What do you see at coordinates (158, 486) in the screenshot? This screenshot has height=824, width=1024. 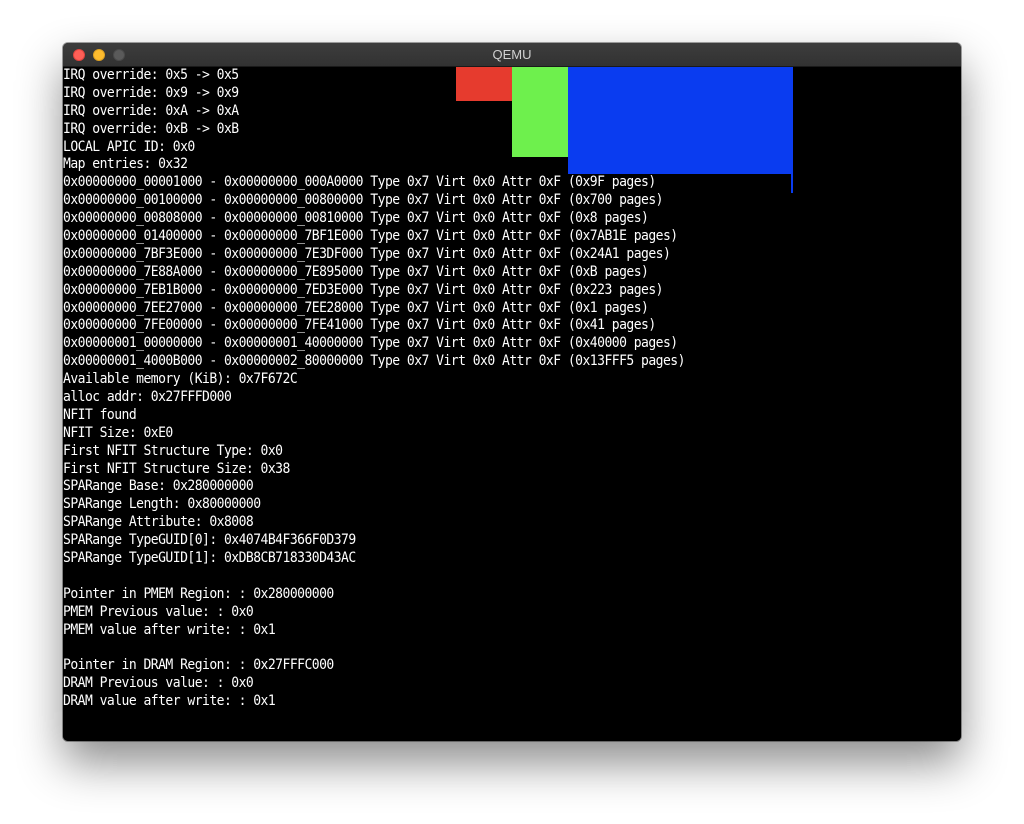 I see `console-line: SPARange Base: 0x280000000` at bounding box center [158, 486].